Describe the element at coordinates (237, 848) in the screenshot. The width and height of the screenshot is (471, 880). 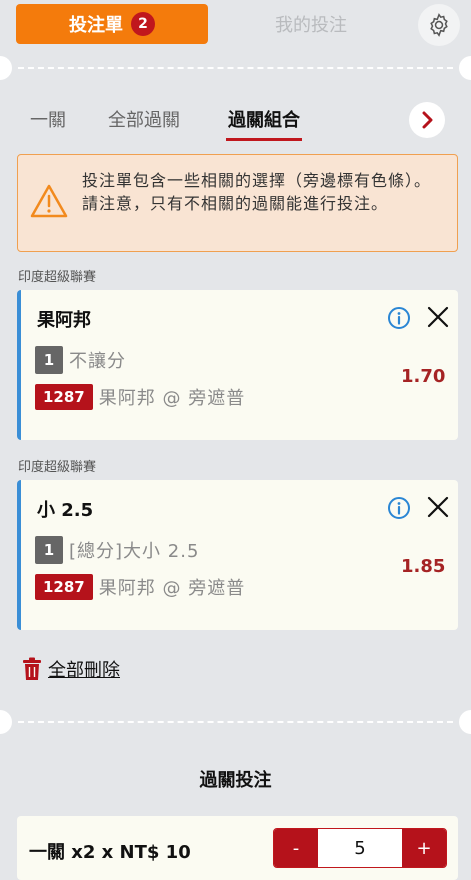
I see `stake-row: 一關 x2 x NT$ 10 - 5 +` at that location.